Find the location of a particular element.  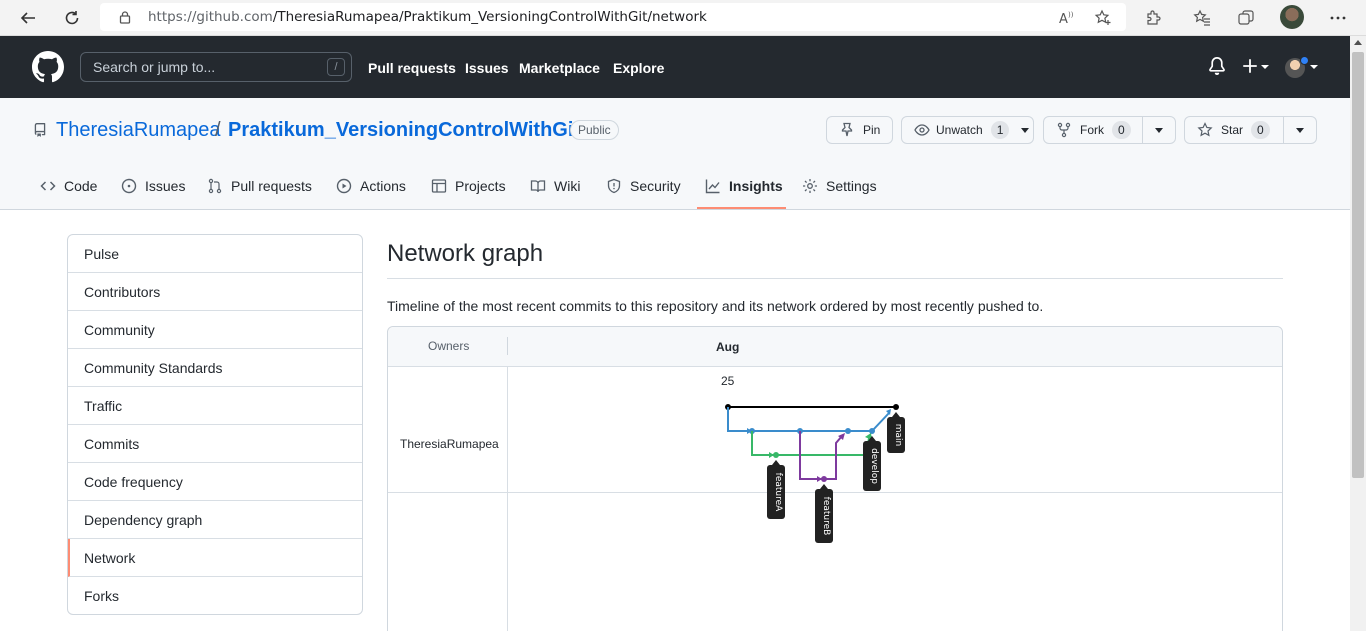

fork-icon is located at coordinates (1064, 130).